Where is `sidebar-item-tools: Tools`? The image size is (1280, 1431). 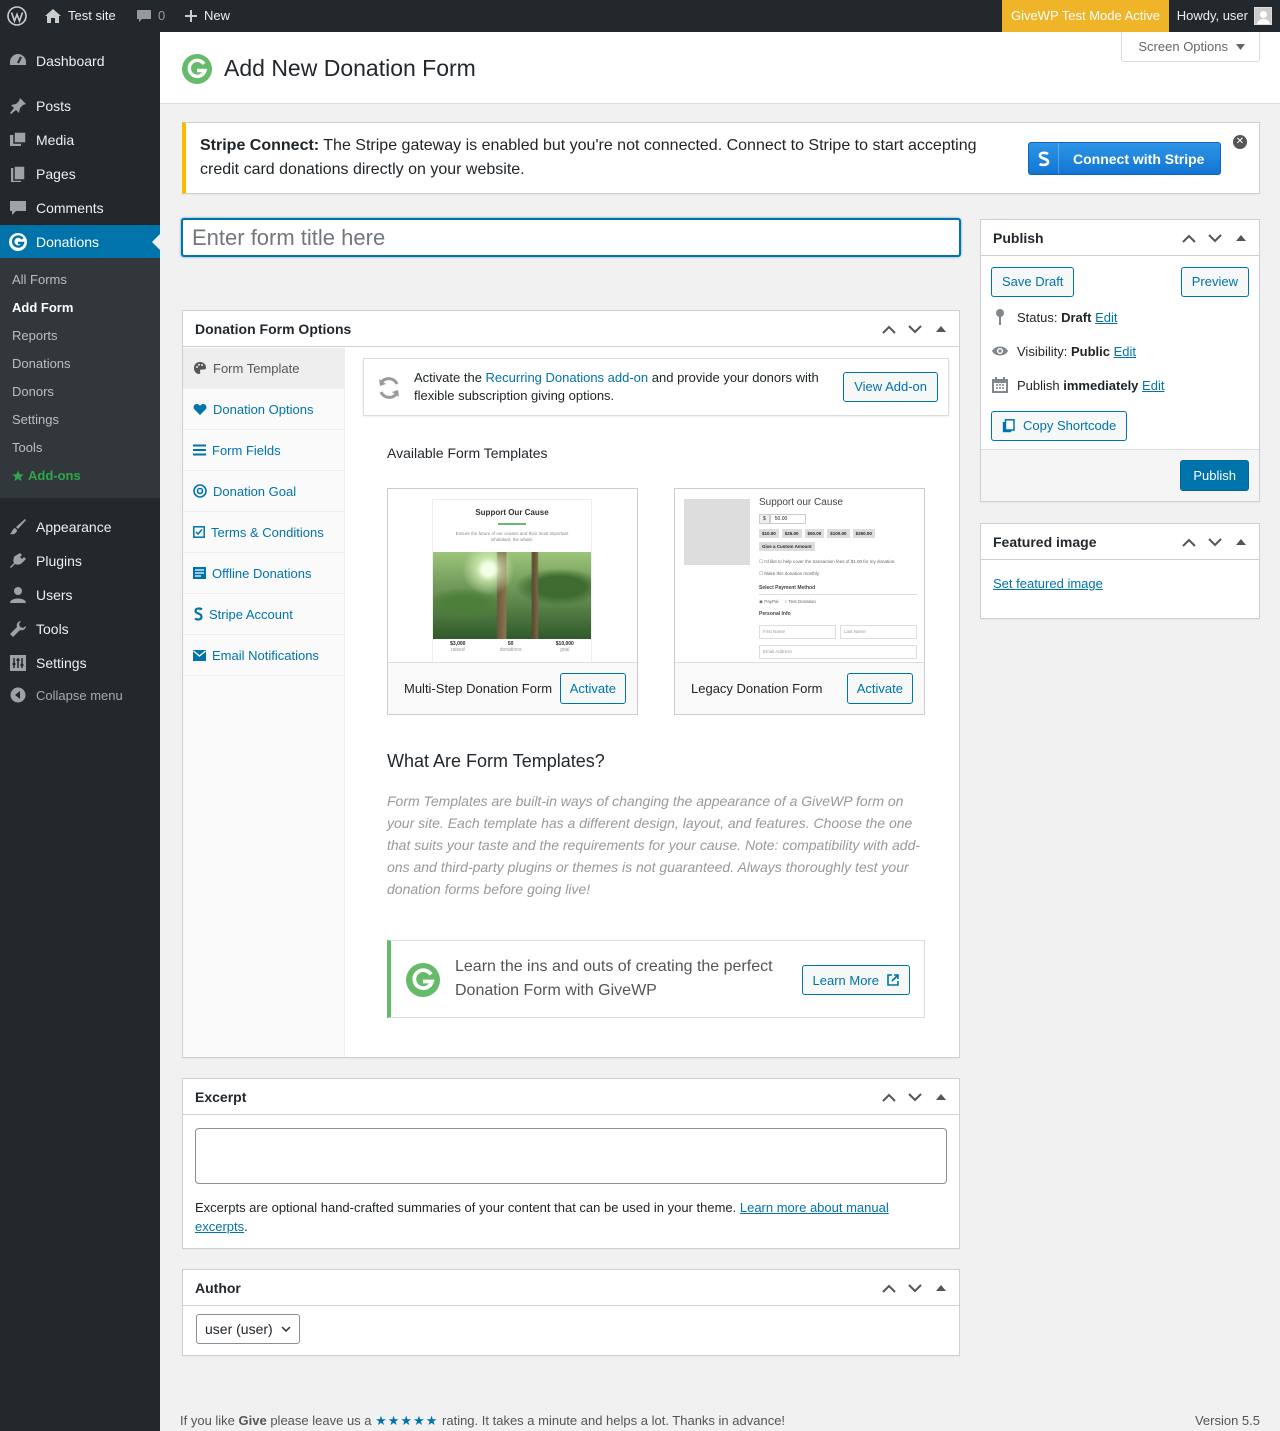 sidebar-item-tools: Tools is located at coordinates (80, 629).